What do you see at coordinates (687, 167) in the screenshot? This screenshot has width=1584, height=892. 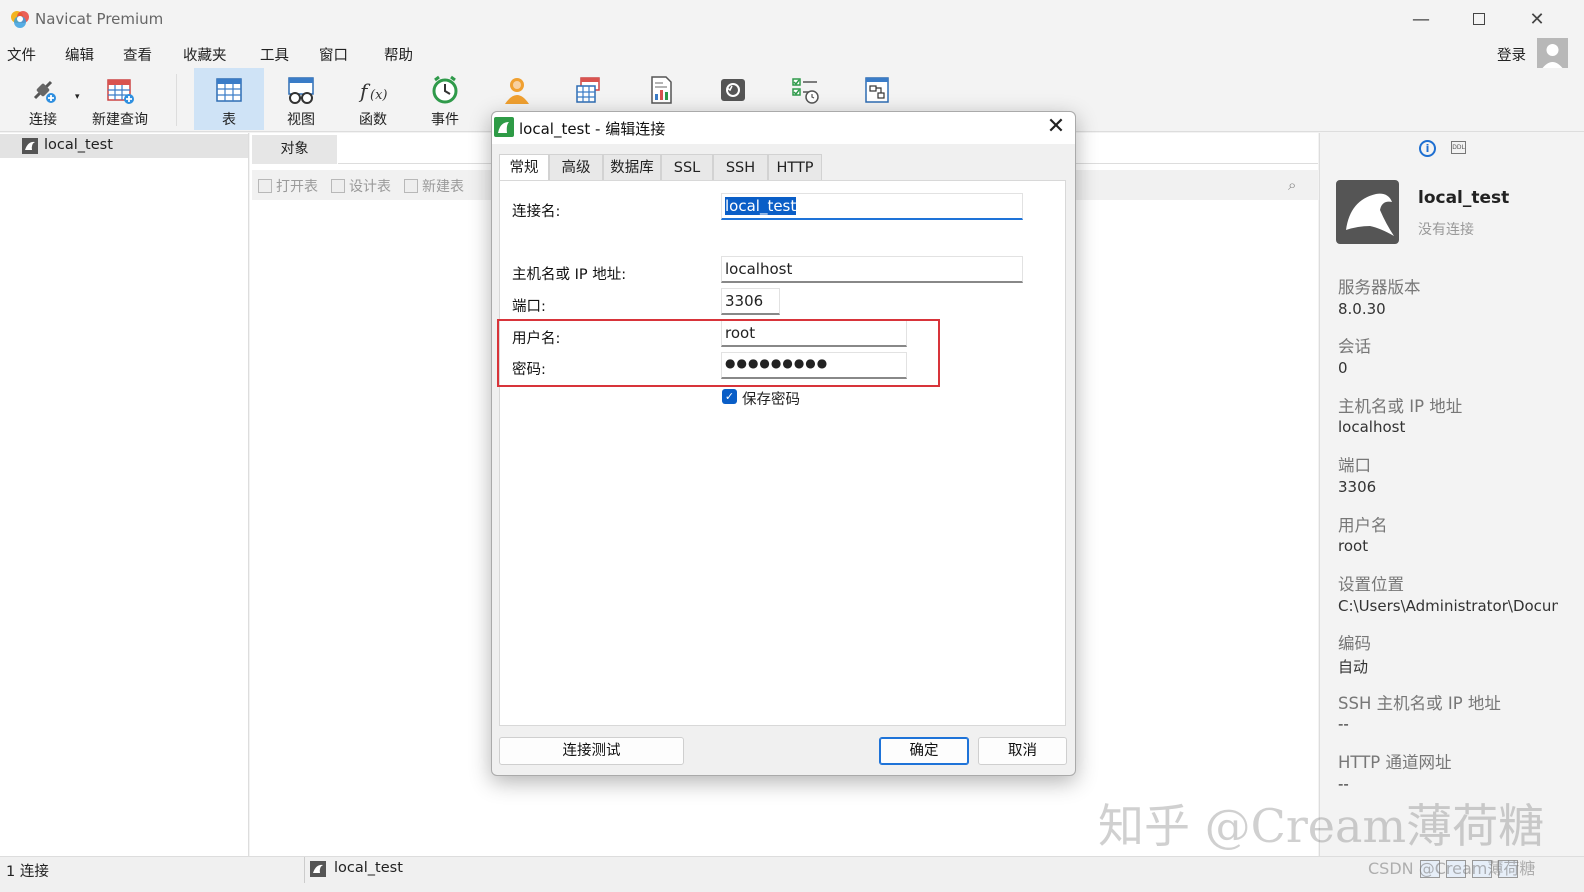 I see `tab-ssl: SSL` at bounding box center [687, 167].